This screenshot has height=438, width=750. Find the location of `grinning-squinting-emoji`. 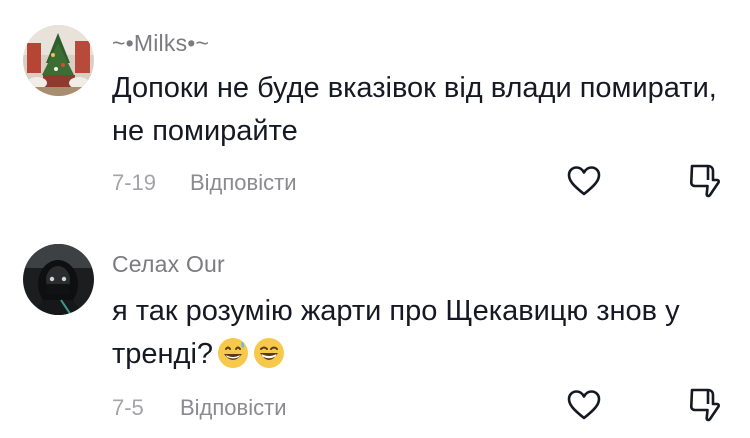

grinning-squinting-emoji is located at coordinates (269, 359).